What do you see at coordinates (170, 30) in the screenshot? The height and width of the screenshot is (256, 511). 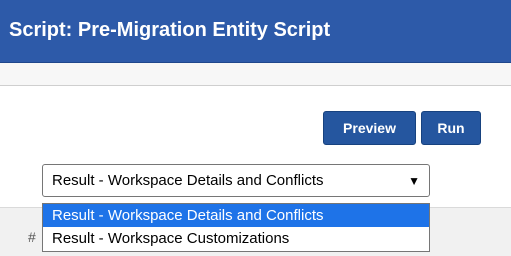 I see `page-title: Script: Pre-Migration Entity Script` at bounding box center [170, 30].